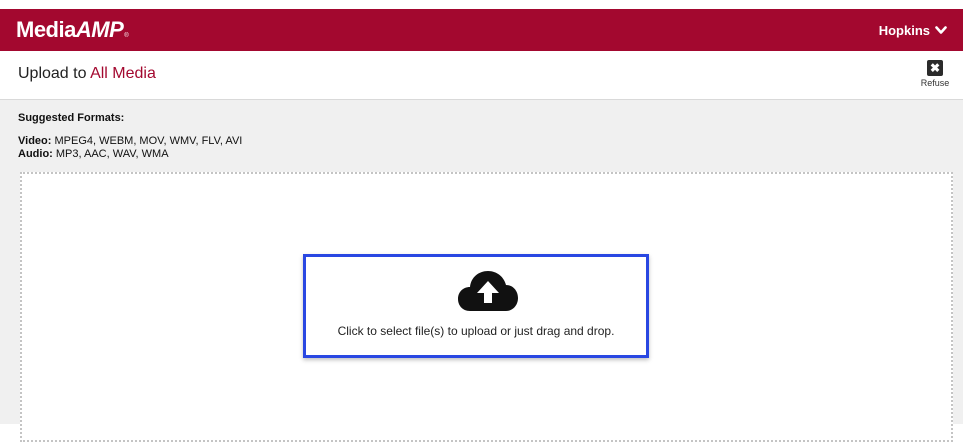  Describe the element at coordinates (904, 30) in the screenshot. I see `user-name: Hopkins` at that location.